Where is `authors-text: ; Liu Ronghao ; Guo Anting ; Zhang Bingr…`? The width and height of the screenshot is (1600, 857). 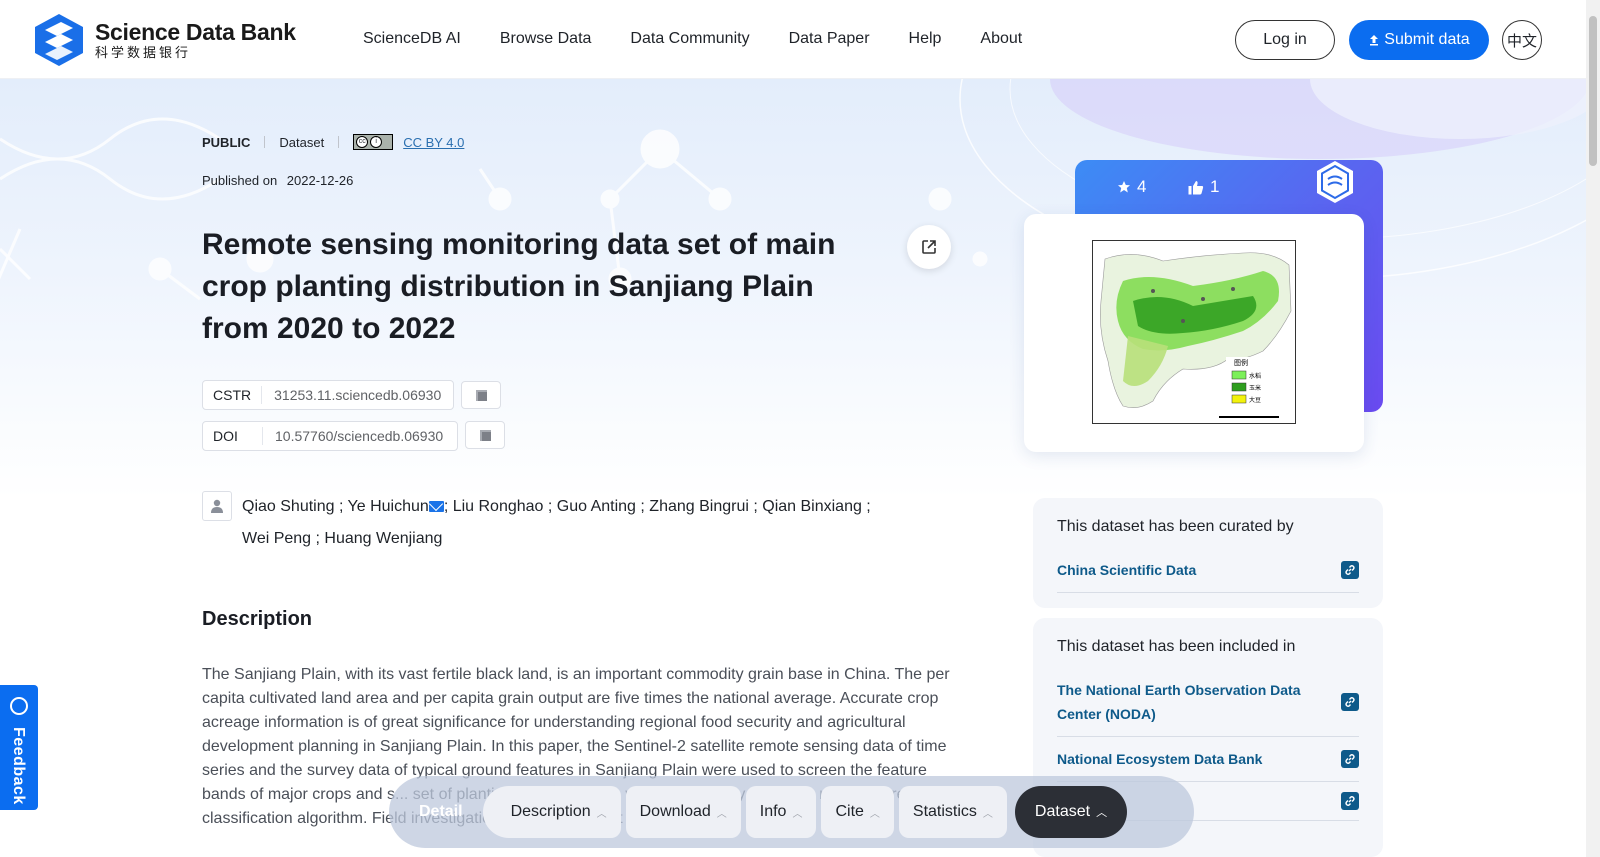
authors-text: ; Liu Ronghao ; Guo Anting ; Zhang Bingr… is located at coordinates (657, 506).